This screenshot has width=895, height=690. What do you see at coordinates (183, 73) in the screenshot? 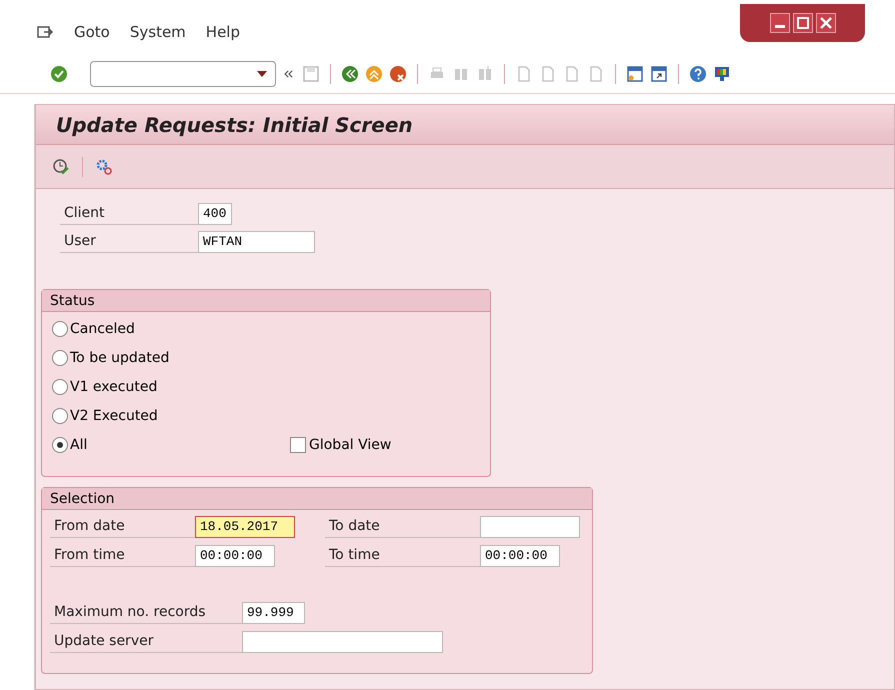
I see `command-field` at bounding box center [183, 73].